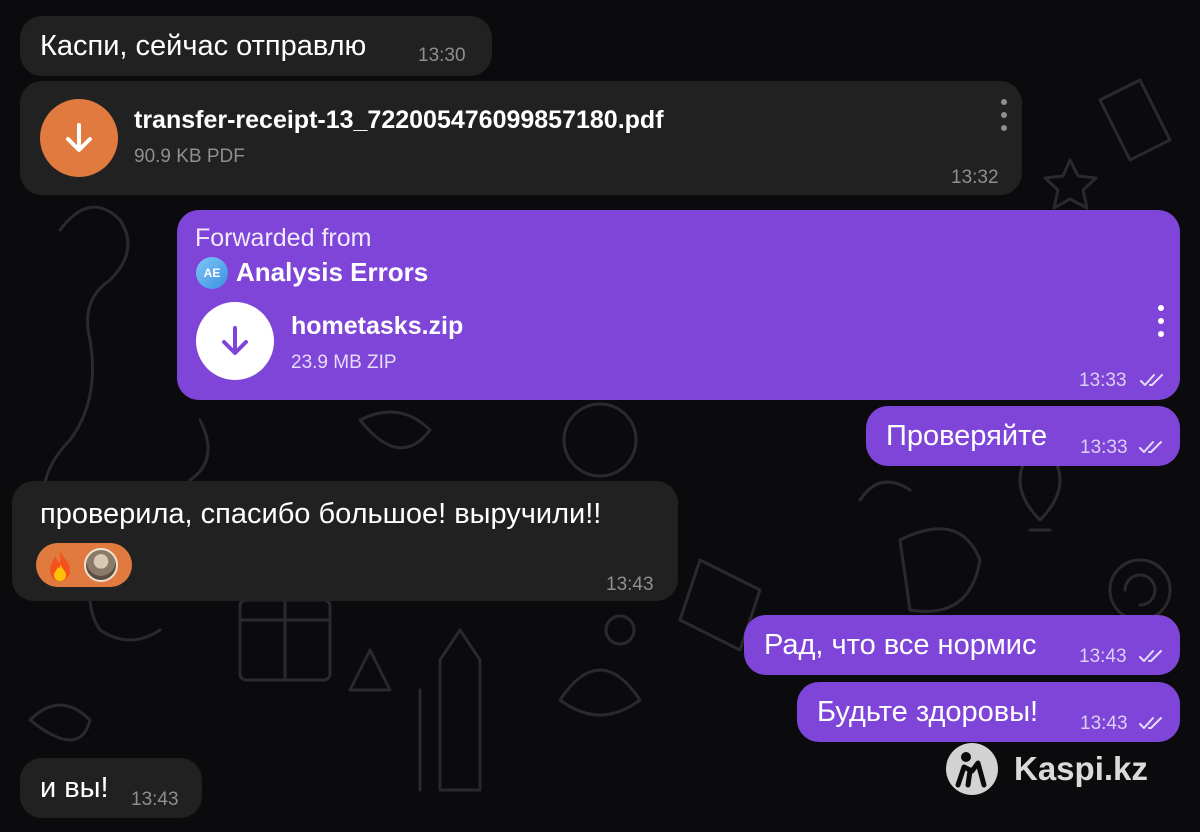 The height and width of the screenshot is (832, 1200). What do you see at coordinates (975, 177) in the screenshot?
I see `message-time: 13:32` at bounding box center [975, 177].